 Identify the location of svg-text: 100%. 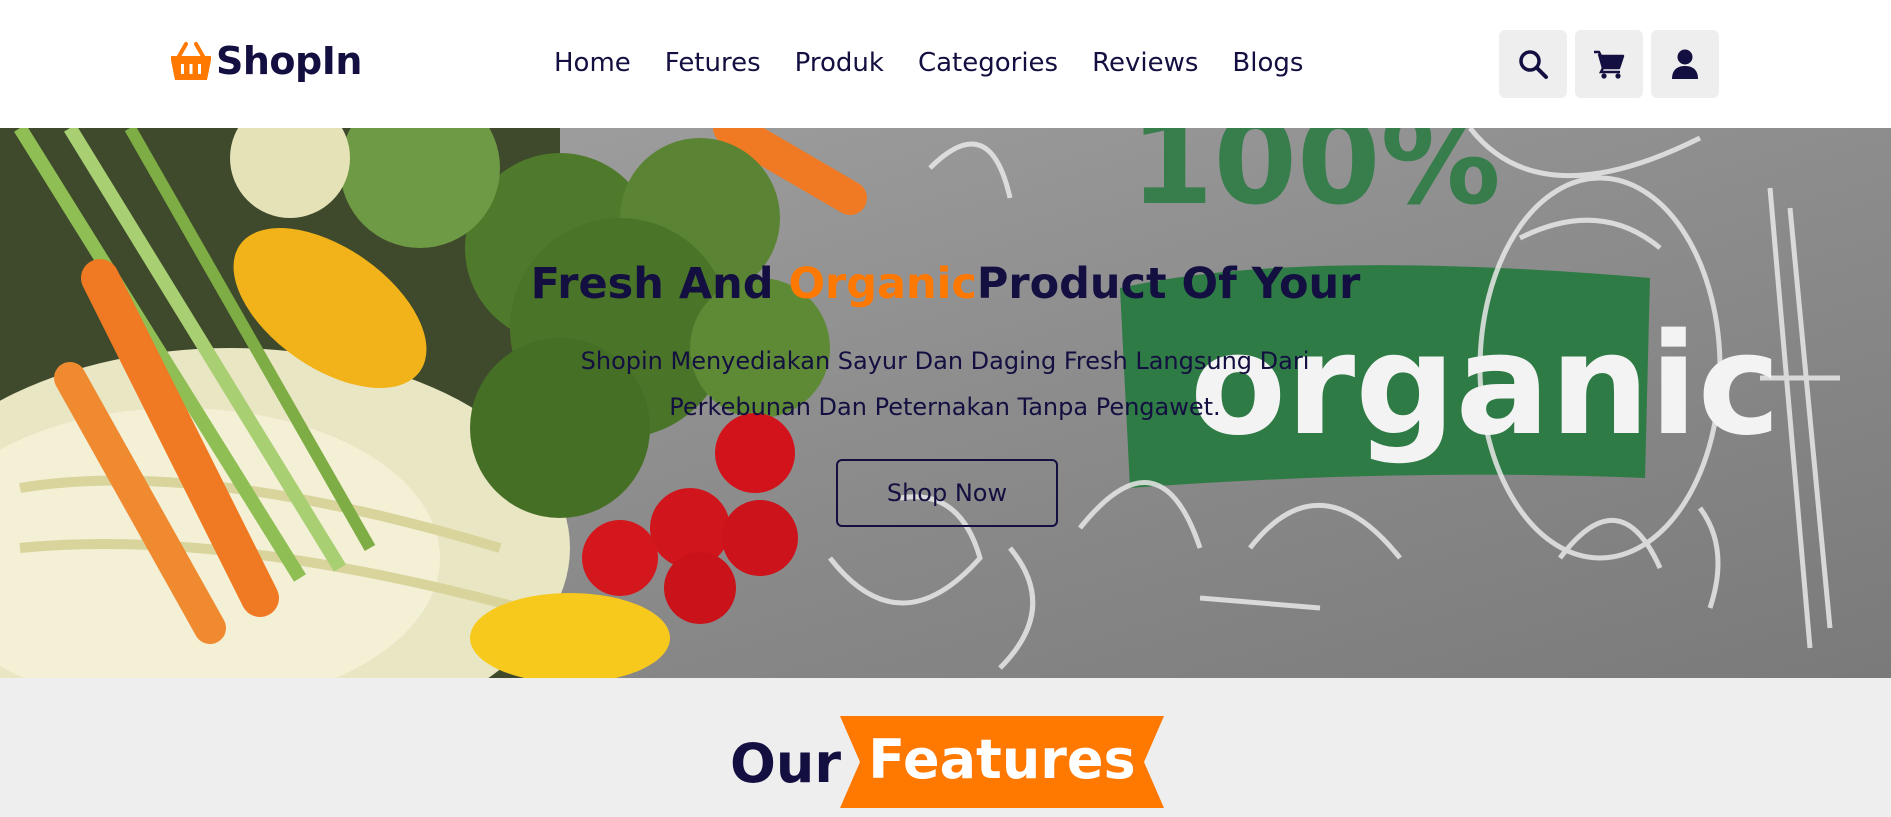
(1315, 180).